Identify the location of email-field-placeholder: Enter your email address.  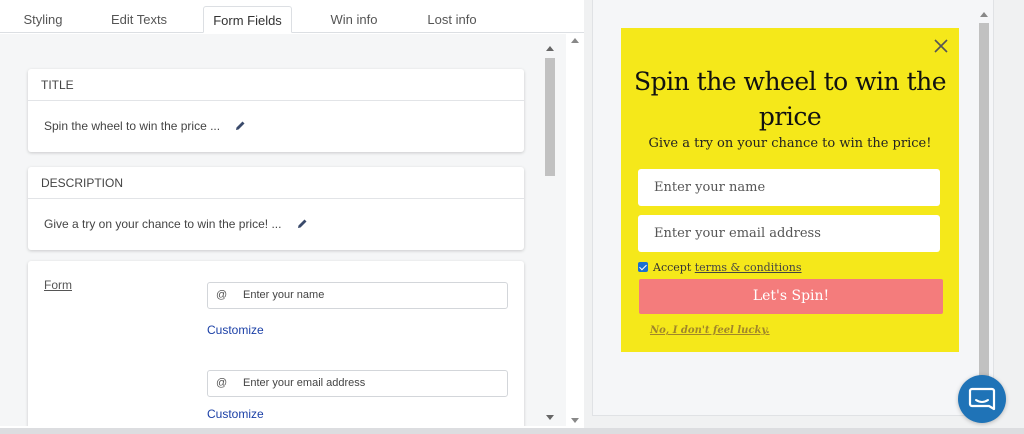
(304, 383).